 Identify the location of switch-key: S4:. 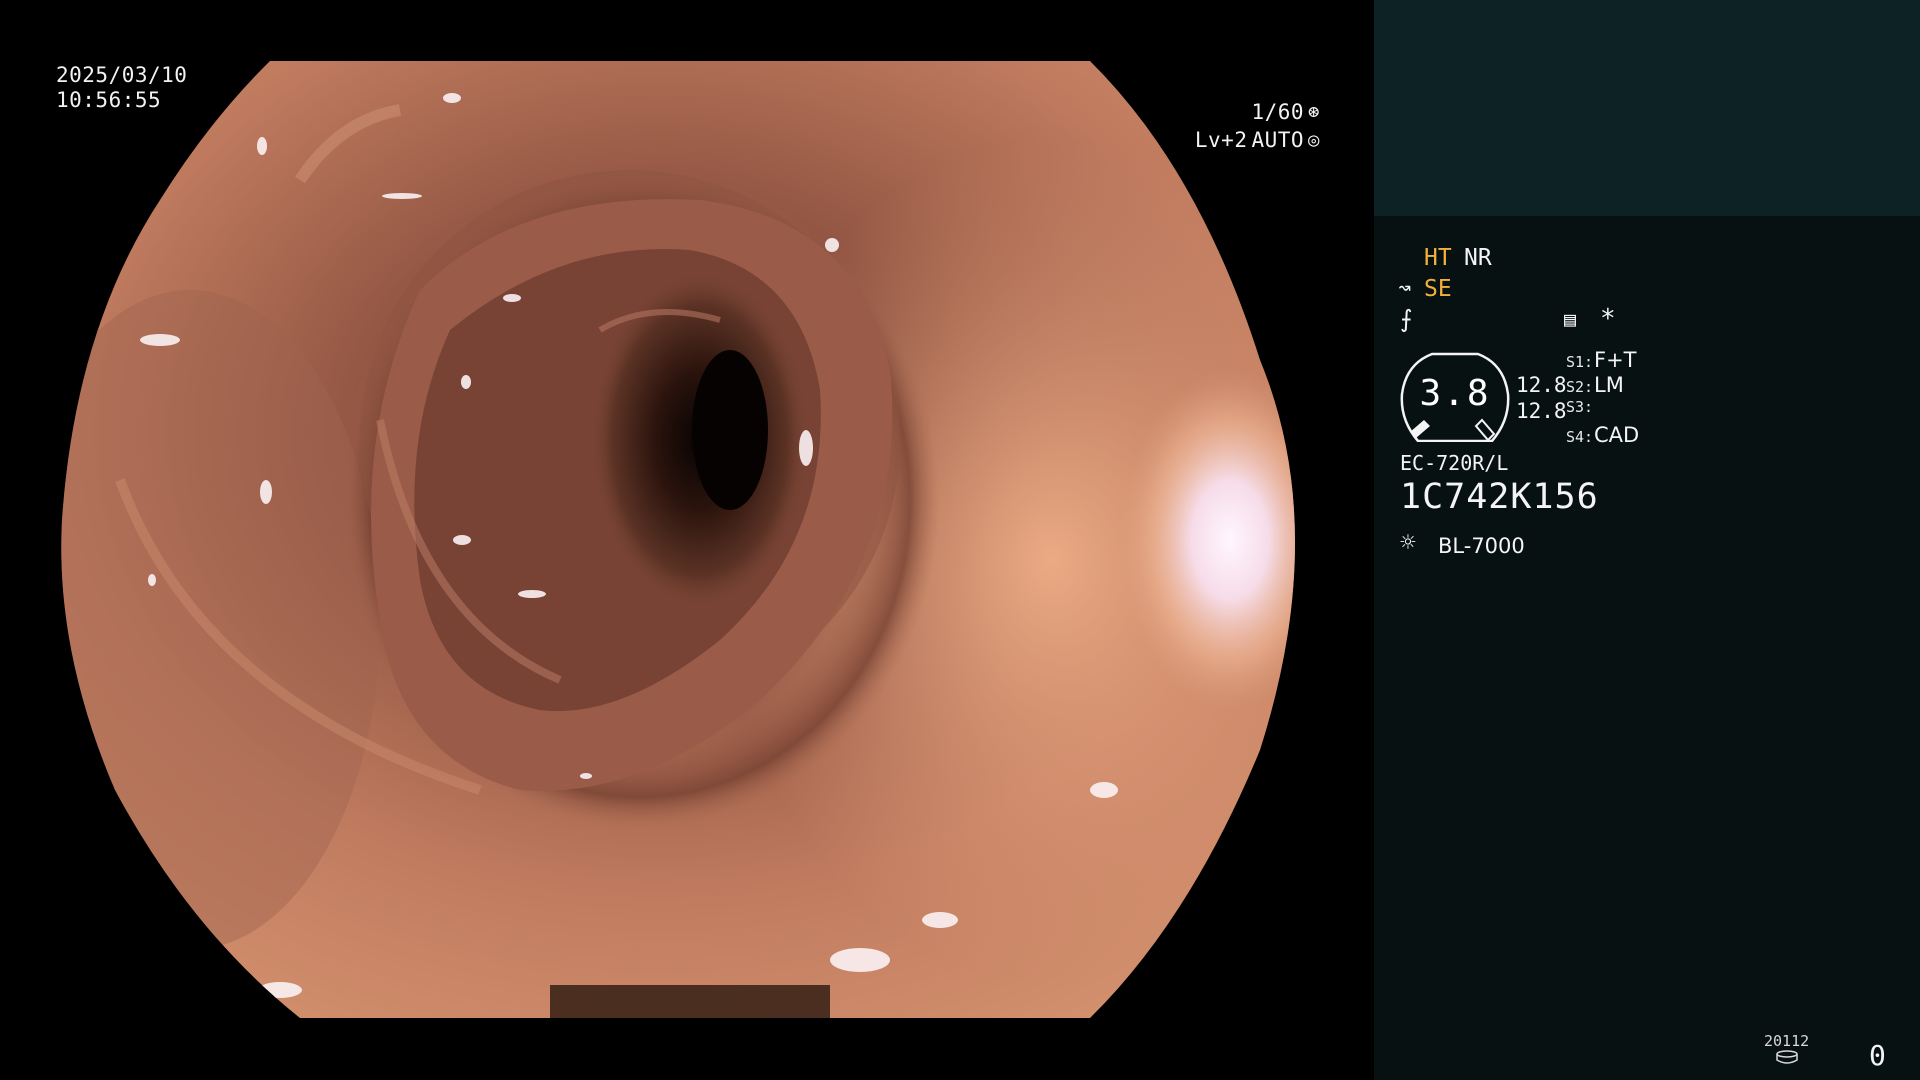
(1580, 437).